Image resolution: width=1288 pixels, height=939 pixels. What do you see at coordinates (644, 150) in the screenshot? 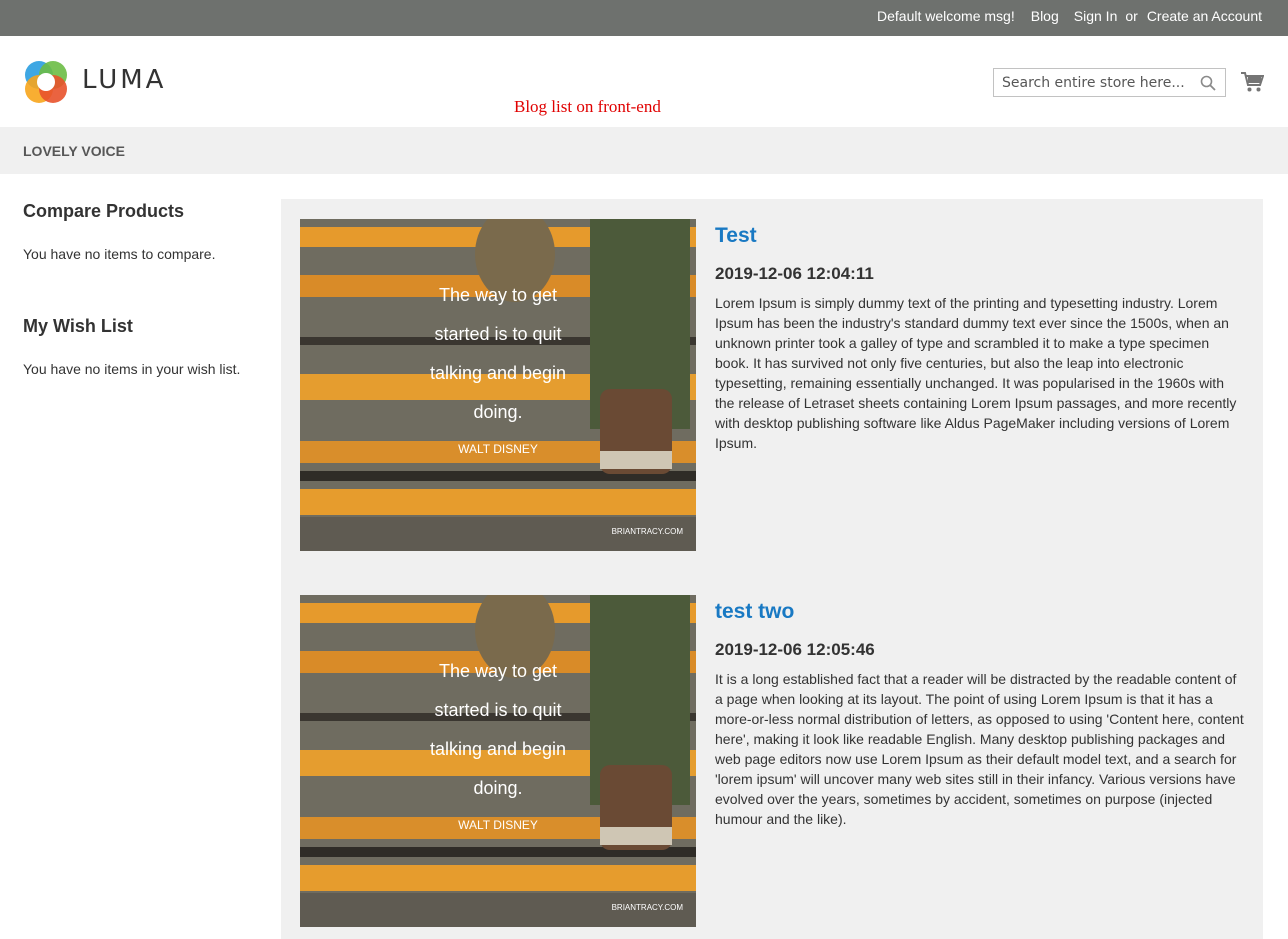
I see `nav-bar: LOVELY VOICE` at bounding box center [644, 150].